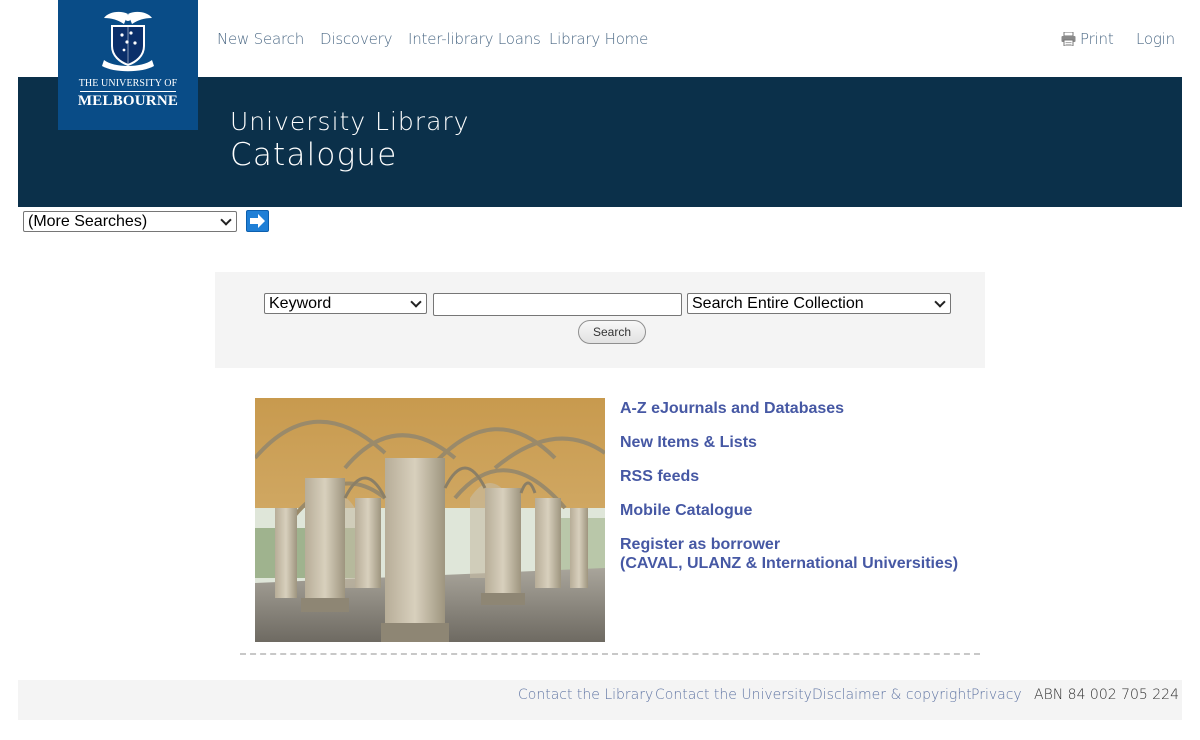  What do you see at coordinates (350, 121) in the screenshot?
I see `banner-subtitle: University Library` at bounding box center [350, 121].